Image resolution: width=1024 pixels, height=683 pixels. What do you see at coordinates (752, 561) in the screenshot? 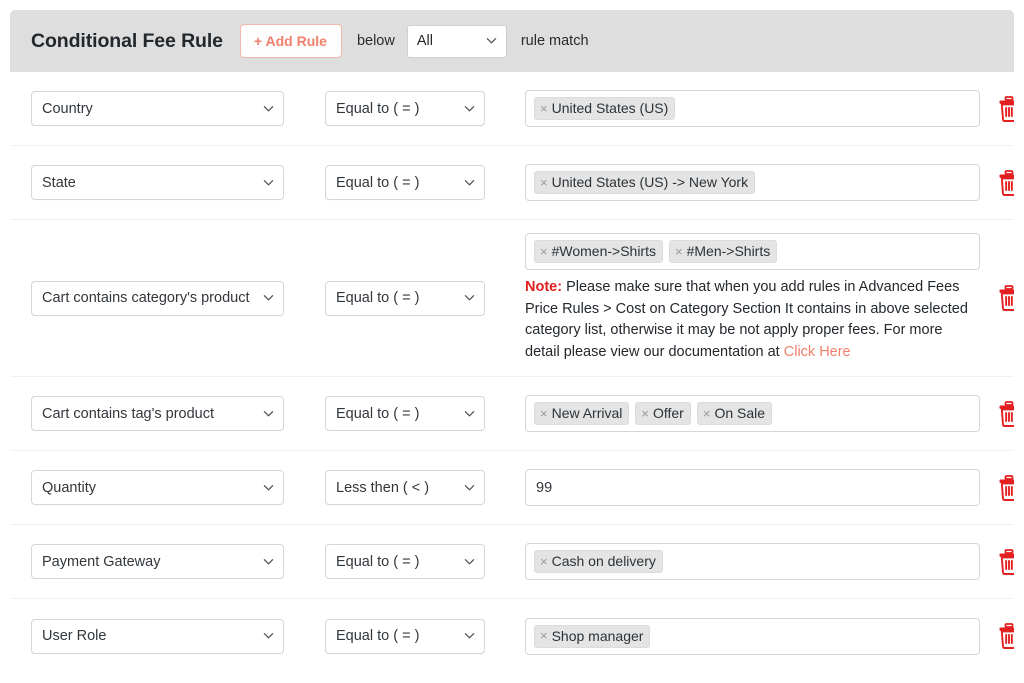
I see `value-chips-field: × Cash on delivery` at bounding box center [752, 561].